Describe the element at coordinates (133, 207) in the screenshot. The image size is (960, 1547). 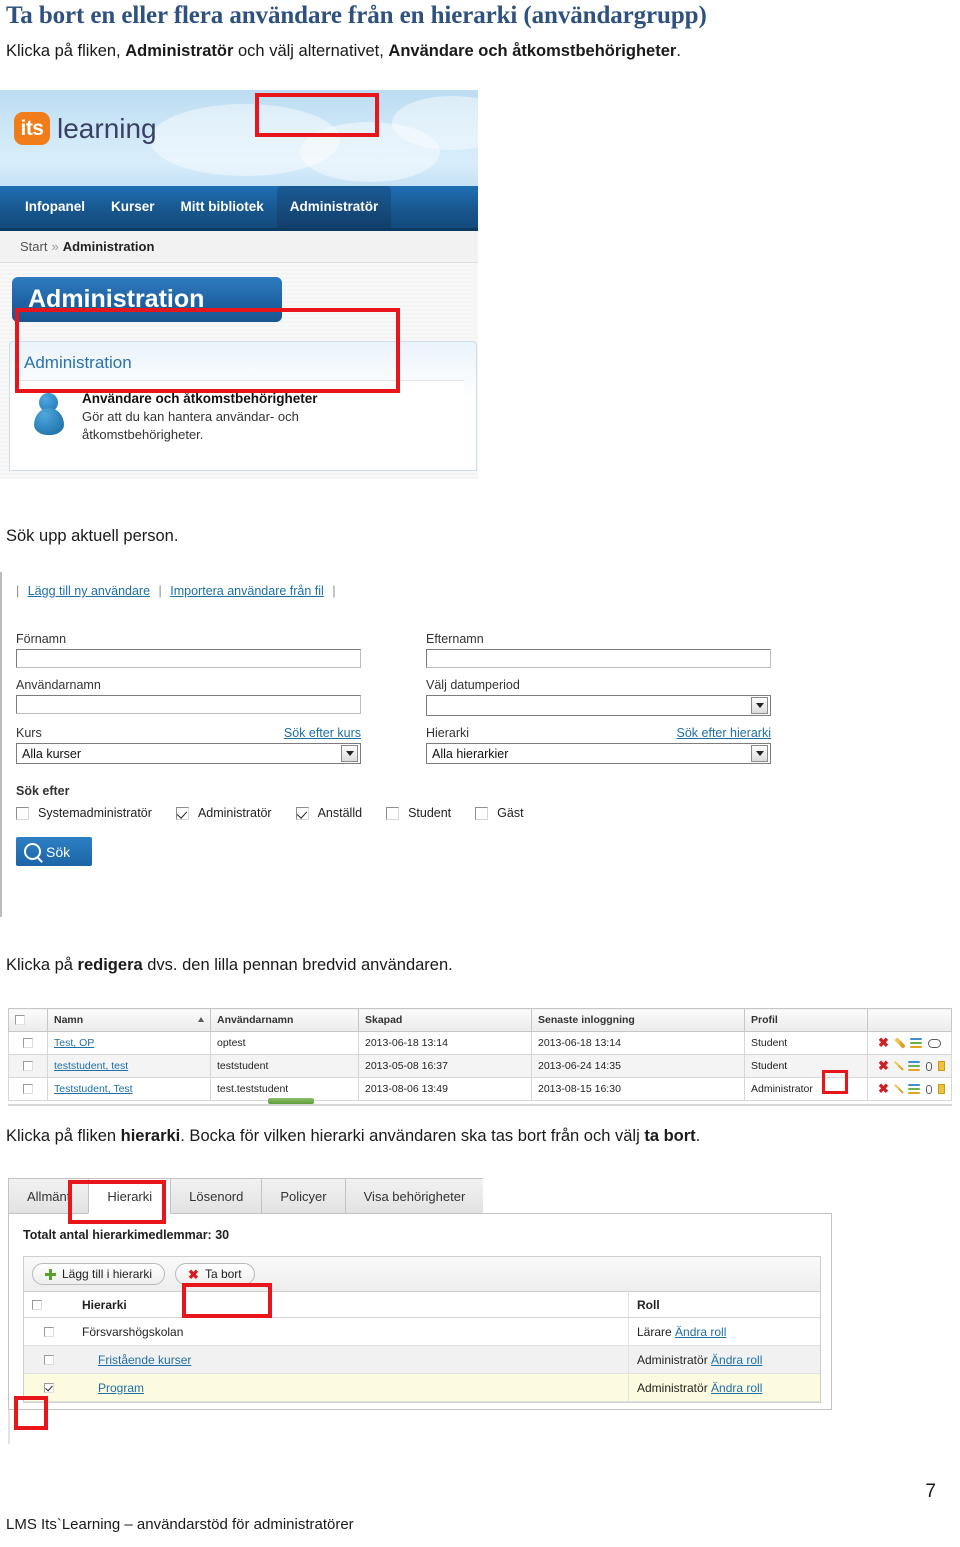
I see `nav-tab-kurser: Kurser` at that location.